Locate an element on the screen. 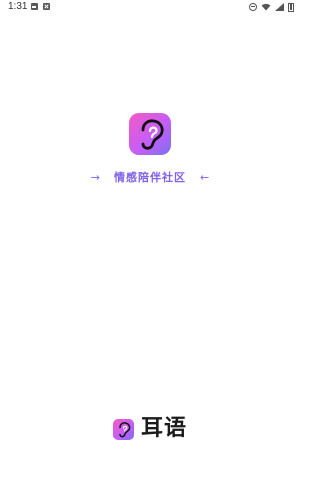  splash-center: → 情感陪伴社区 ← is located at coordinates (150, 149).